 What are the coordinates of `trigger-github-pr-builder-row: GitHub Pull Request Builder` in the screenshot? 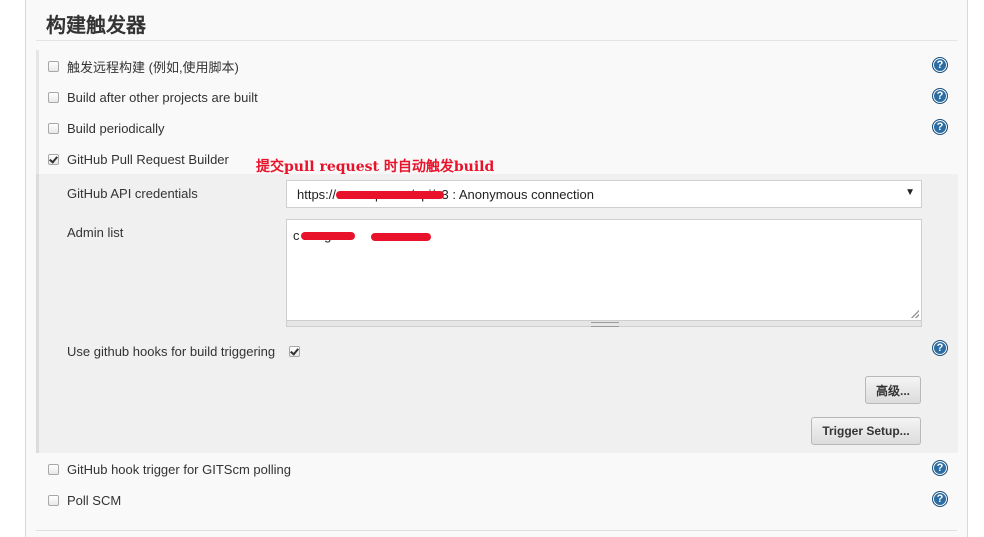 It's located at (138, 159).